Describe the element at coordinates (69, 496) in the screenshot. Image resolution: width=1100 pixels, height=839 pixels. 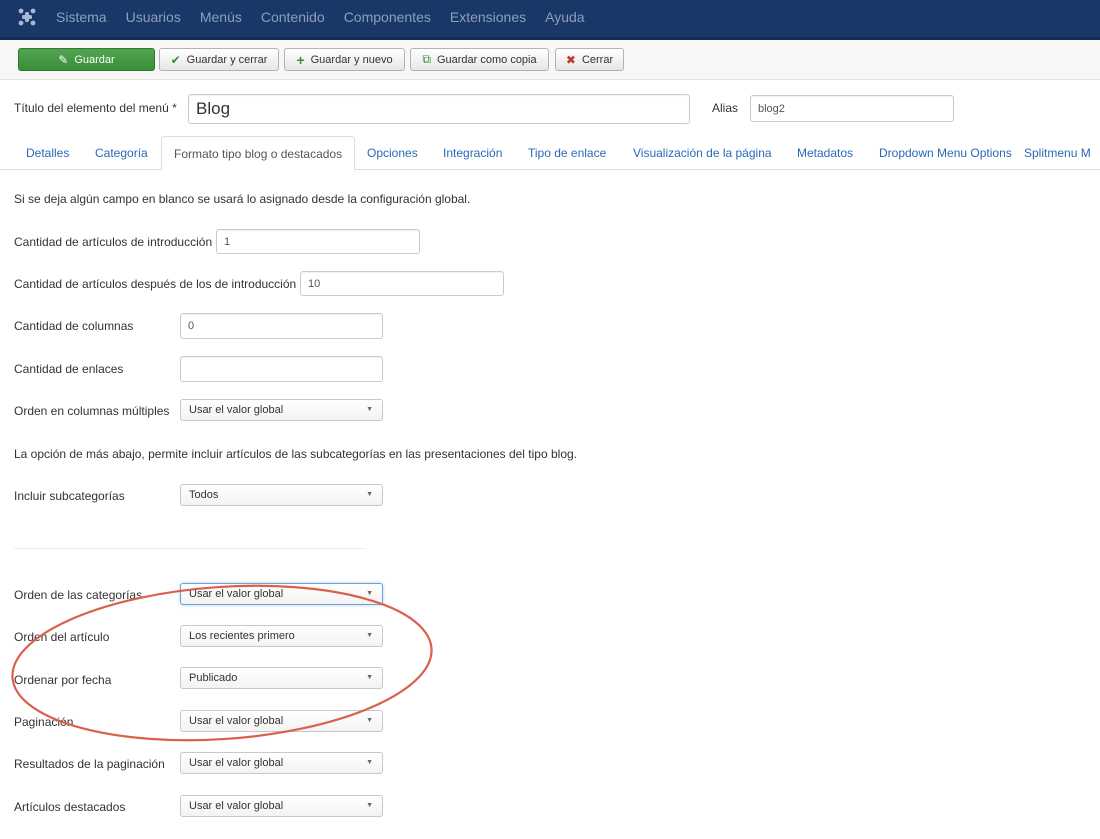
I see `include-subcats-label: Incluir subcategorías` at that location.